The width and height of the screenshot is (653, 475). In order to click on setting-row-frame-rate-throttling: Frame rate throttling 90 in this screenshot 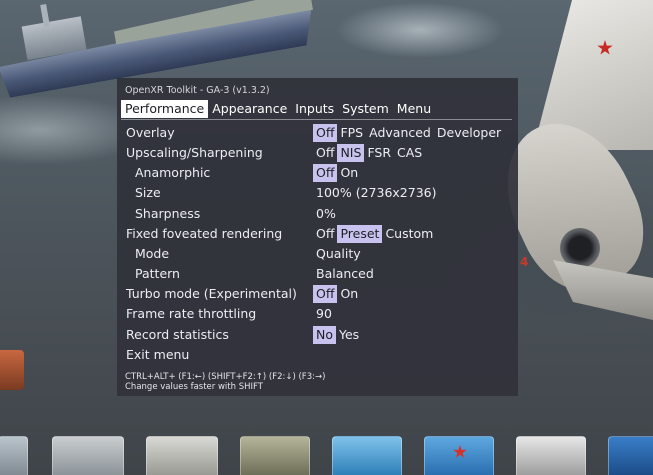, I will do `click(317, 314)`.